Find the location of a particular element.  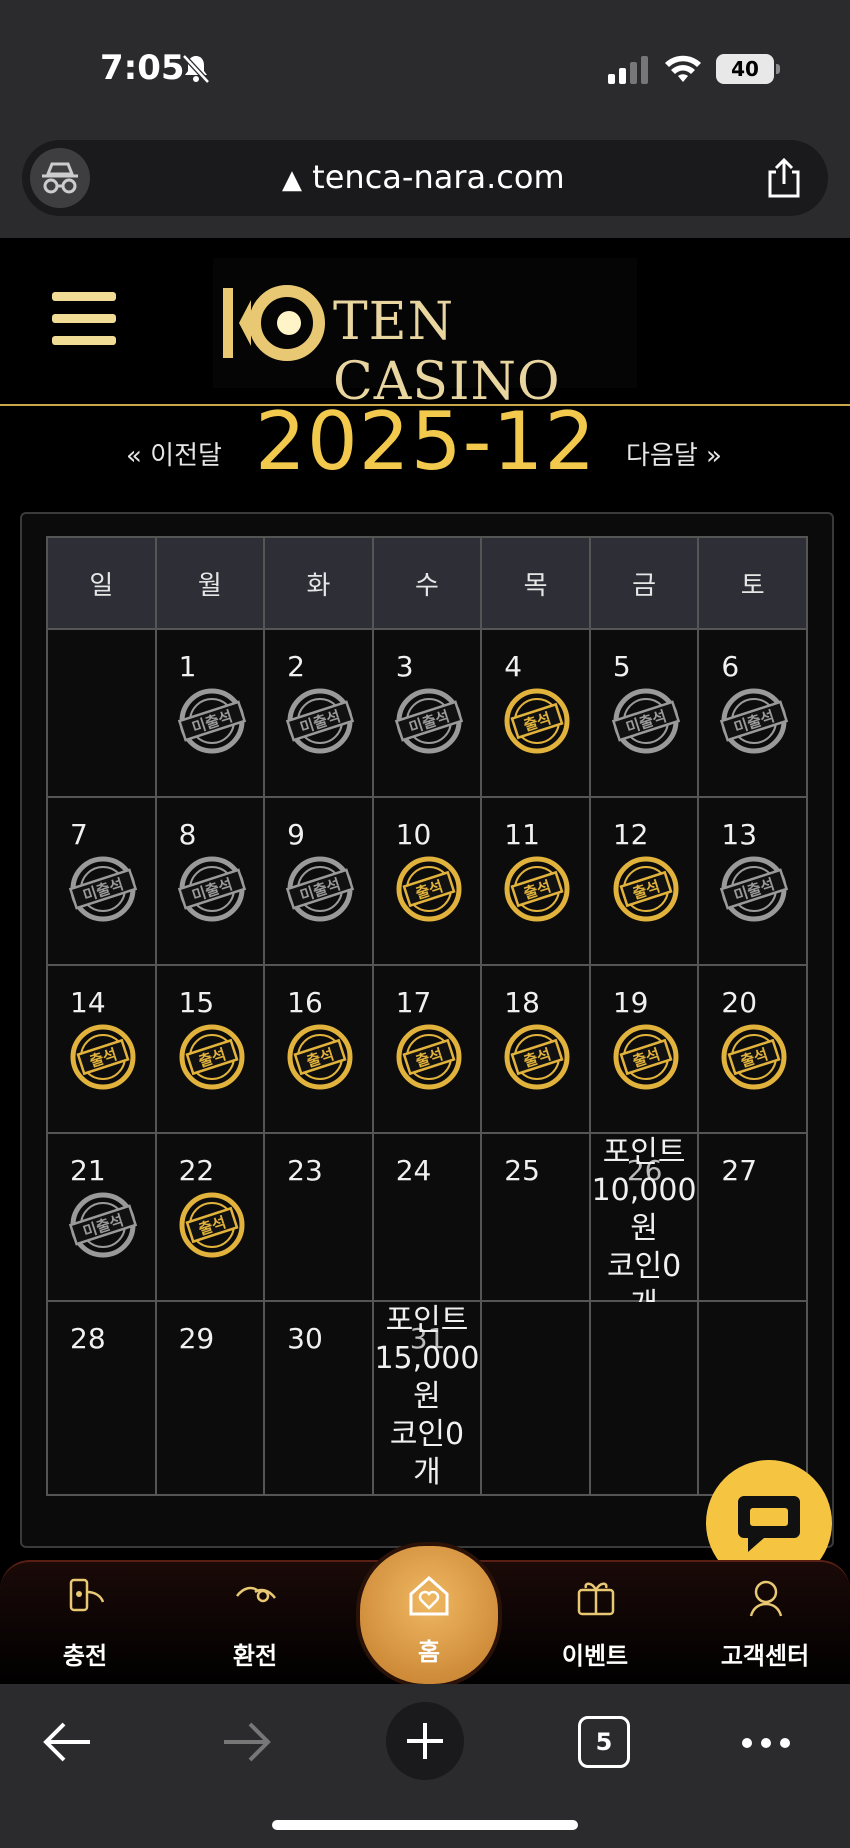

reward-note-line: 포인트 is located at coordinates (644, 1152).